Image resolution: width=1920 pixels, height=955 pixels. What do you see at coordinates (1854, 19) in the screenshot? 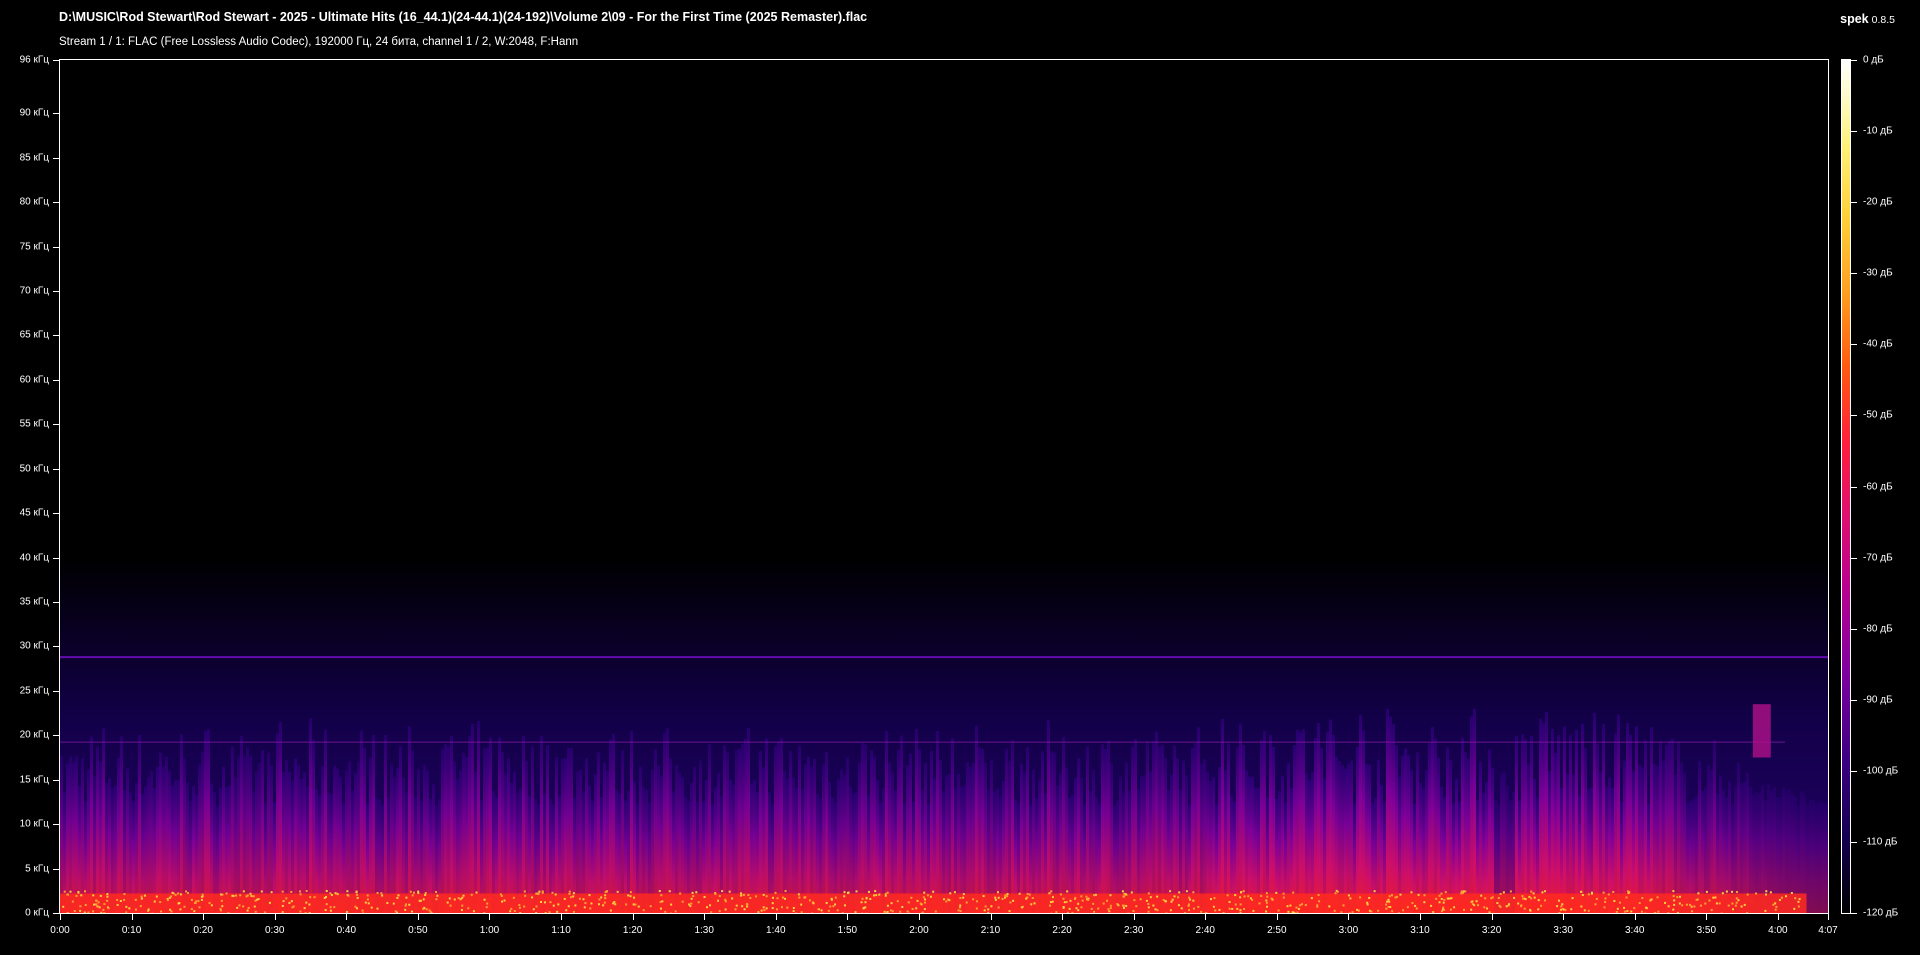
I see `app-name: spek` at bounding box center [1854, 19].